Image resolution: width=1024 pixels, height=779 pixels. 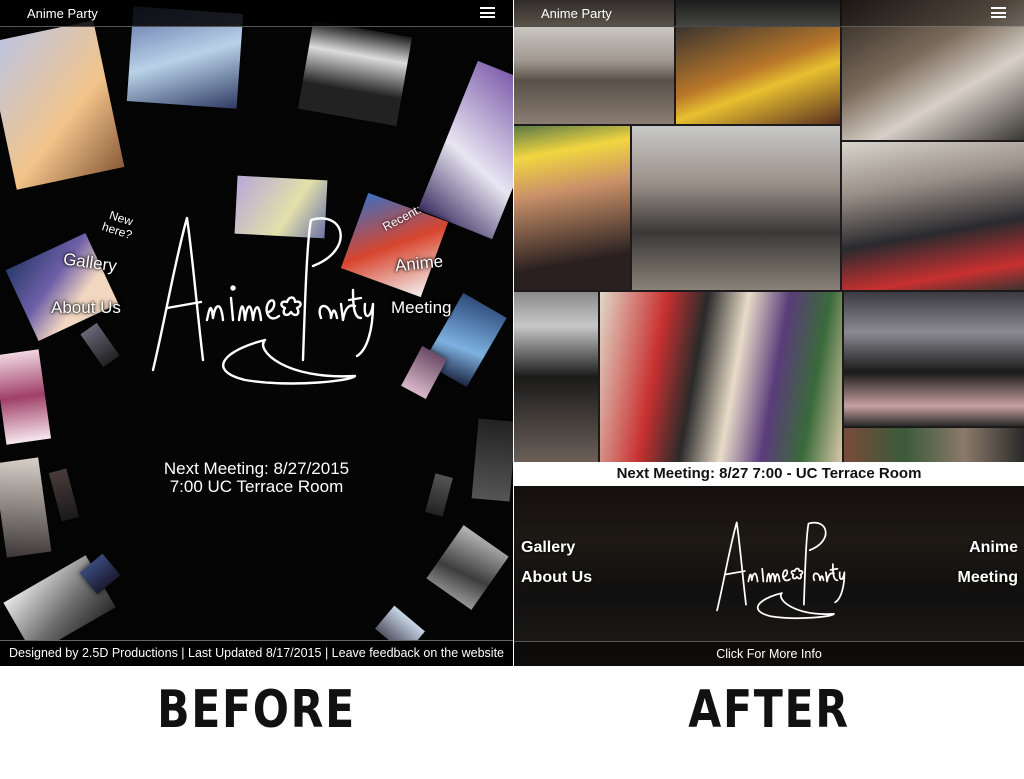 I want to click on gallery-link: Gallery, so click(x=548, y=548).